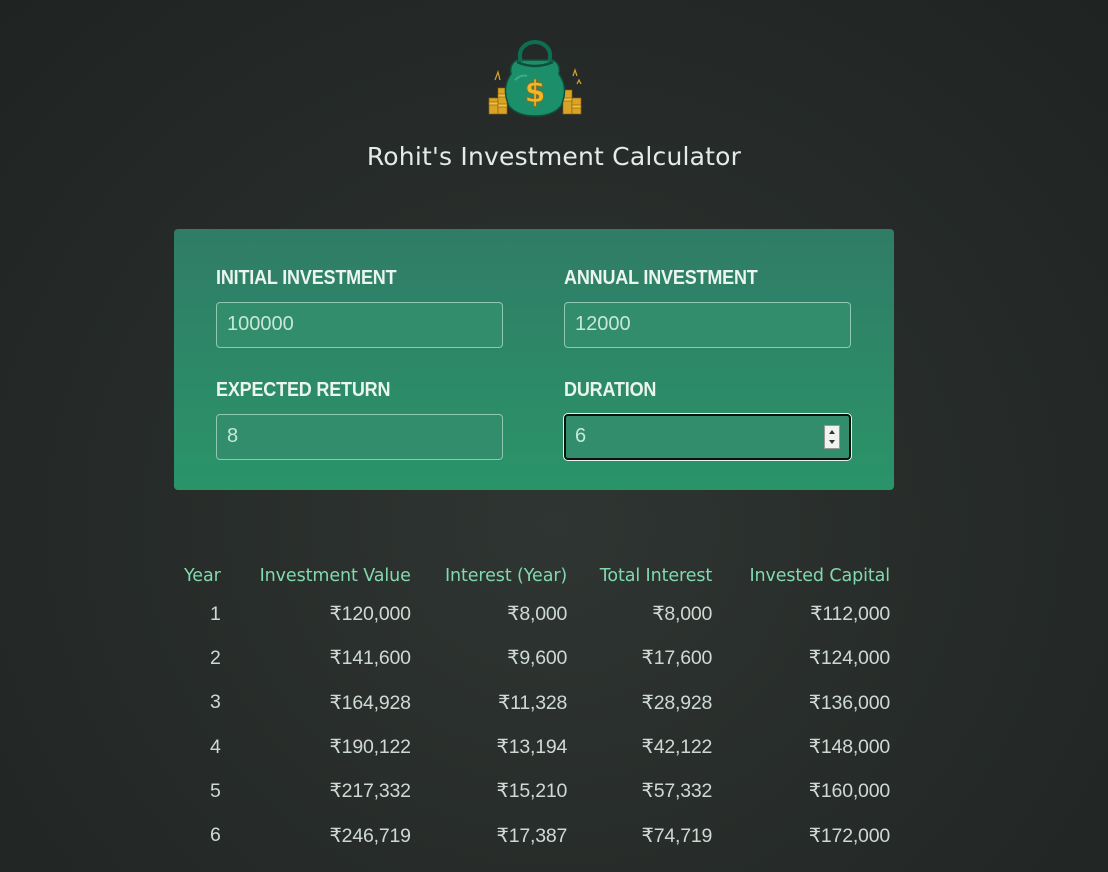  I want to click on money-bag-icon: $, so click(535, 78).